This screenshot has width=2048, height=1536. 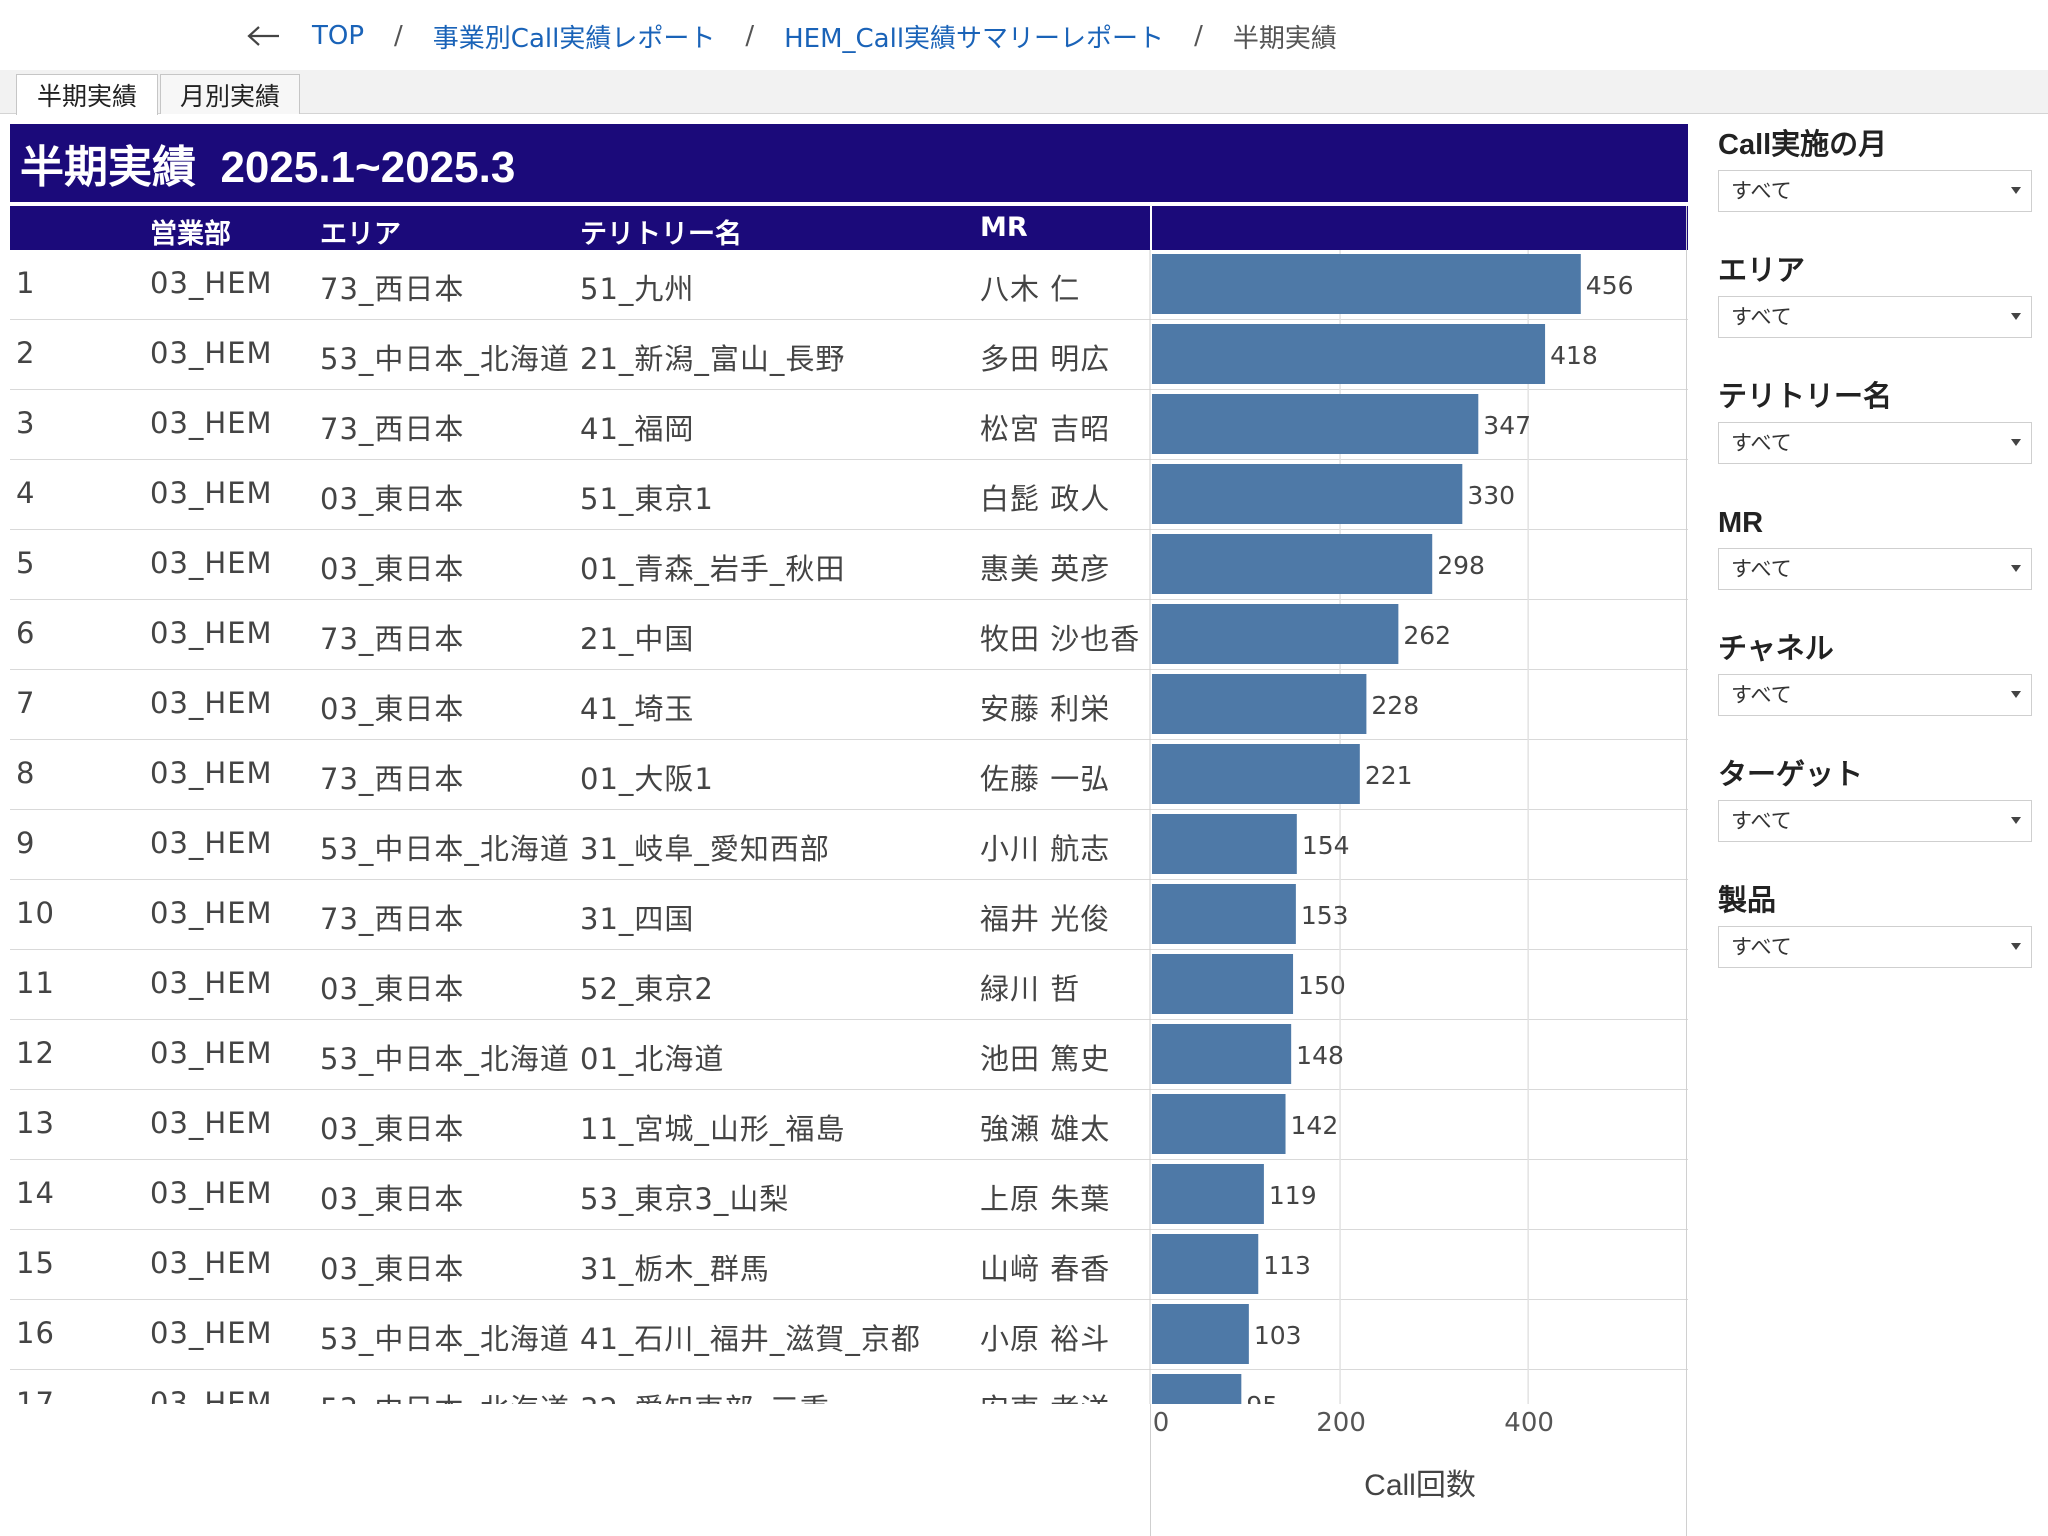 I want to click on tab-half-year: 半期実績, so click(x=87, y=94).